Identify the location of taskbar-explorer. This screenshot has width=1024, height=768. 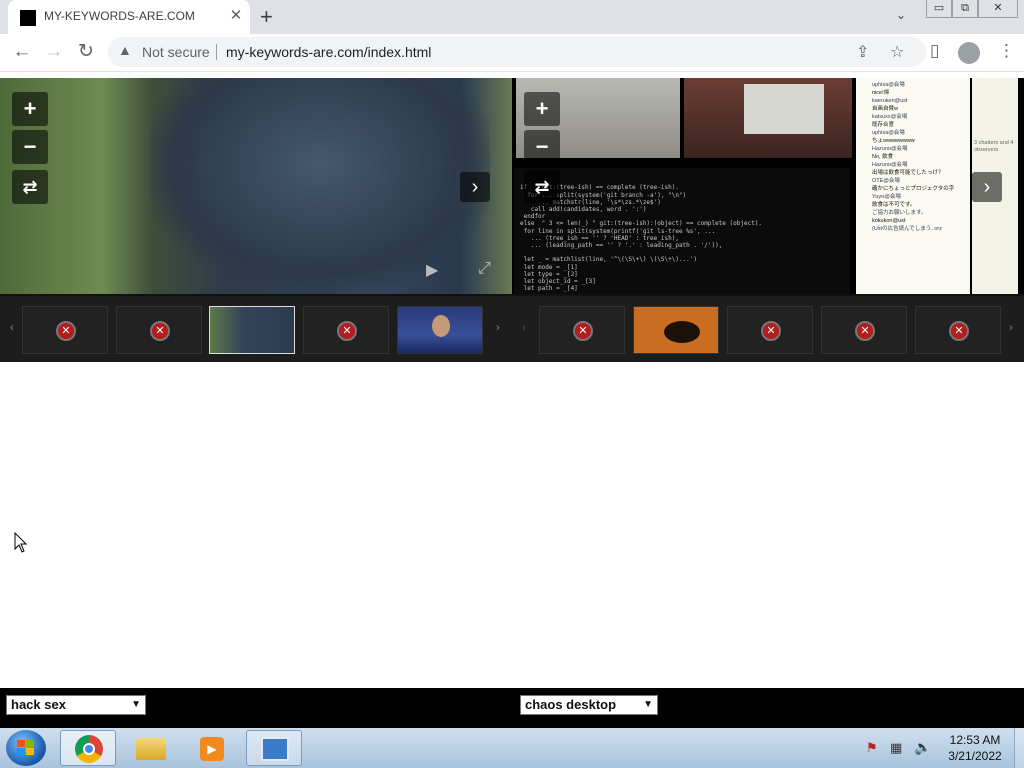
(150, 748).